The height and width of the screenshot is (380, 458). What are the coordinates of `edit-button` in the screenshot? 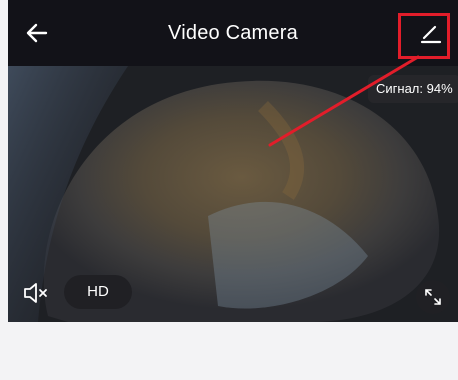 It's located at (431, 33).